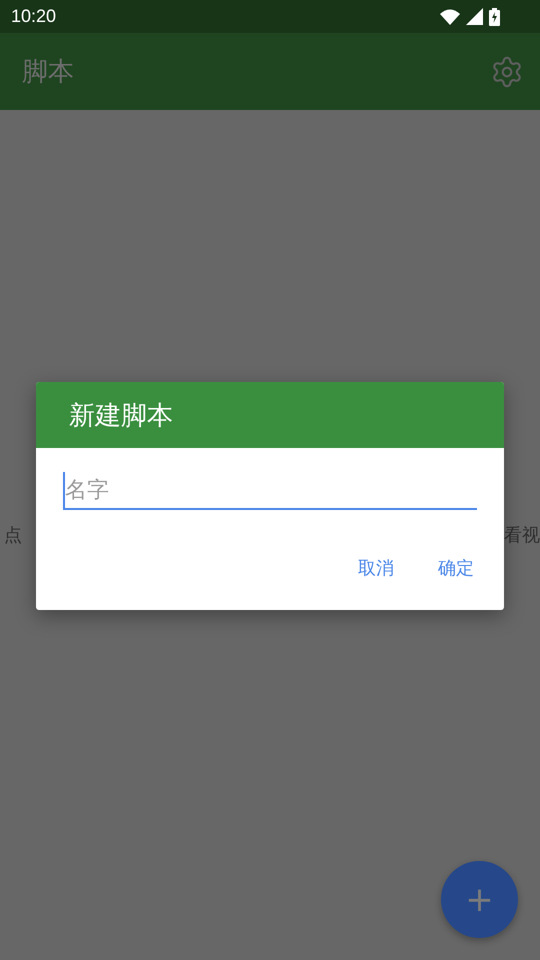 This screenshot has height=960, width=540. I want to click on dialog-title: 新建脚本, so click(121, 416).